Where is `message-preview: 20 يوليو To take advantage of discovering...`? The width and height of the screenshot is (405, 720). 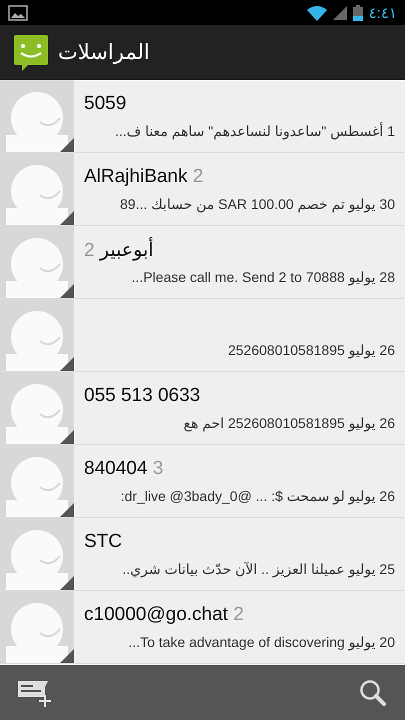 message-preview: 20 يوليو To take advantage of discovering... is located at coordinates (261, 642).